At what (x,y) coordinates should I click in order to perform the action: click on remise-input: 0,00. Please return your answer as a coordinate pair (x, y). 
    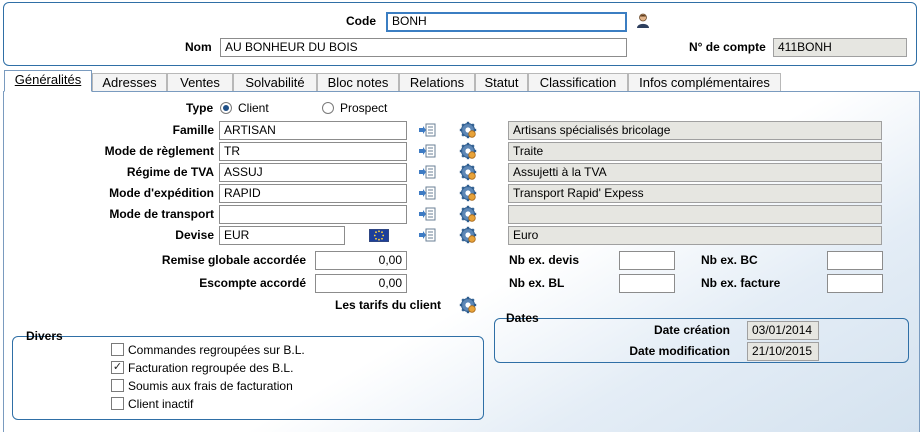
    Looking at the image, I should click on (361, 260).